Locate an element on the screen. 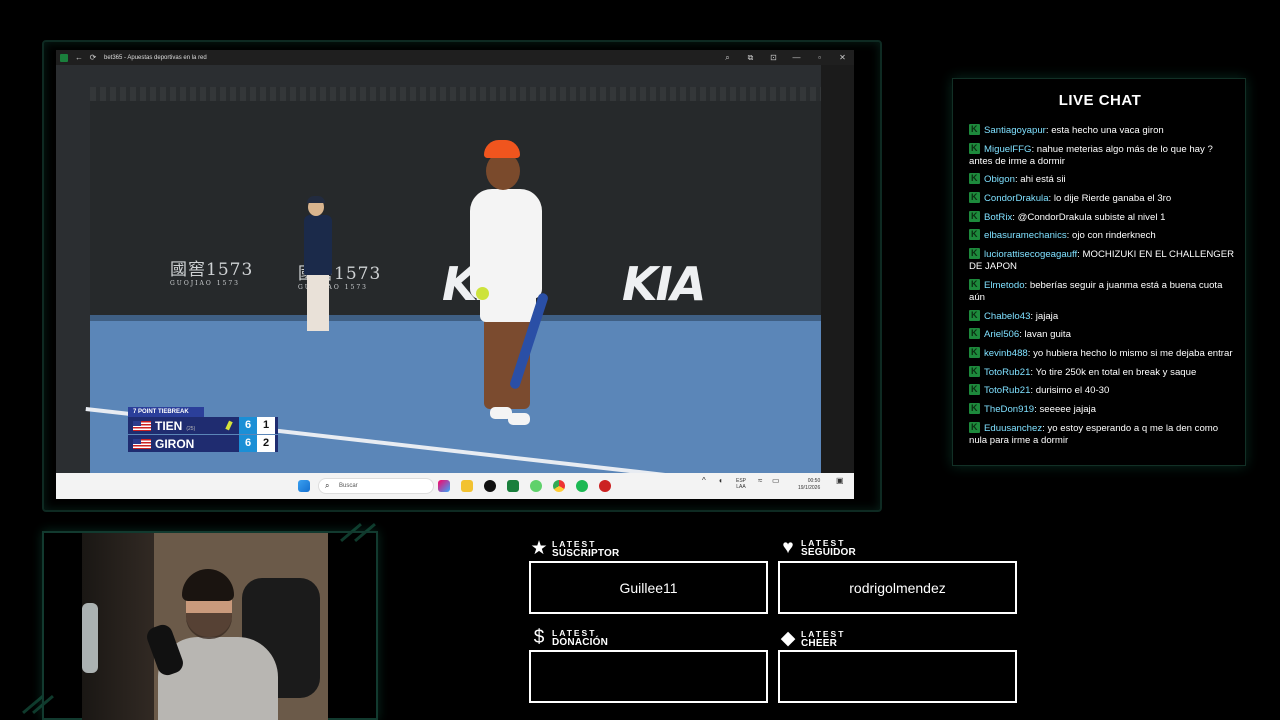  heart-icon: ♥ is located at coordinates (788, 547).